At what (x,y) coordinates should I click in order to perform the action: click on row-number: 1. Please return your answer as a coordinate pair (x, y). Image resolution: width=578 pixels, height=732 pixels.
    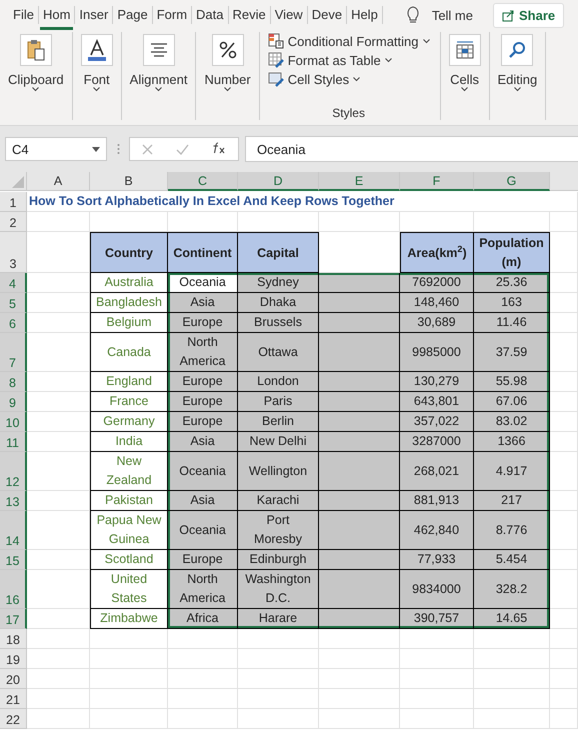
    Looking at the image, I should click on (13, 202).